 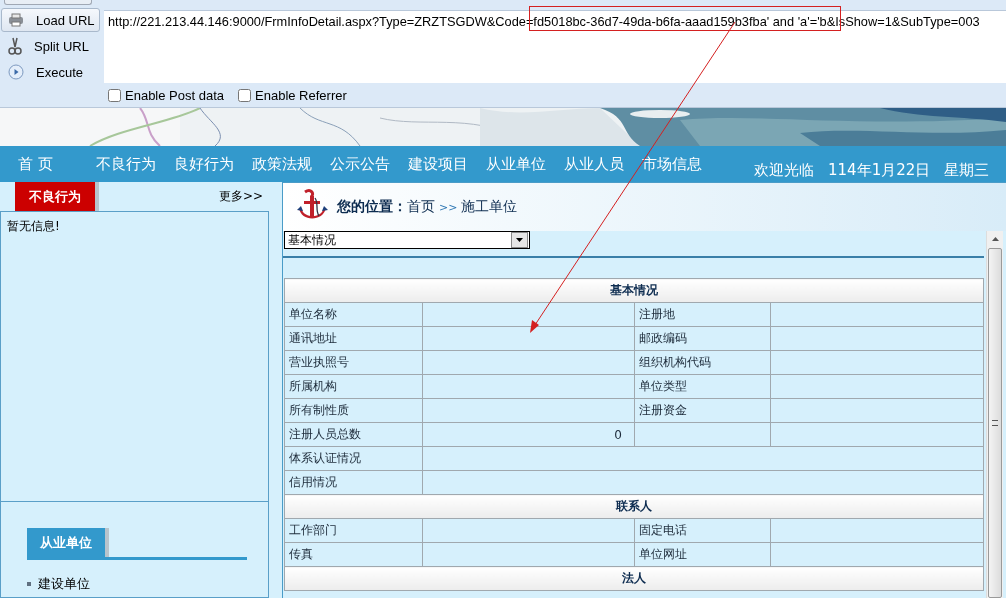 What do you see at coordinates (967, 170) in the screenshot?
I see `weekday-text: 星期三` at bounding box center [967, 170].